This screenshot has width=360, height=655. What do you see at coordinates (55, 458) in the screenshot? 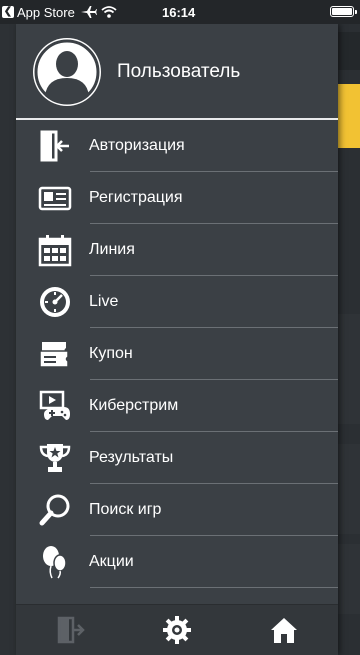
I see `trophy-icon` at bounding box center [55, 458].